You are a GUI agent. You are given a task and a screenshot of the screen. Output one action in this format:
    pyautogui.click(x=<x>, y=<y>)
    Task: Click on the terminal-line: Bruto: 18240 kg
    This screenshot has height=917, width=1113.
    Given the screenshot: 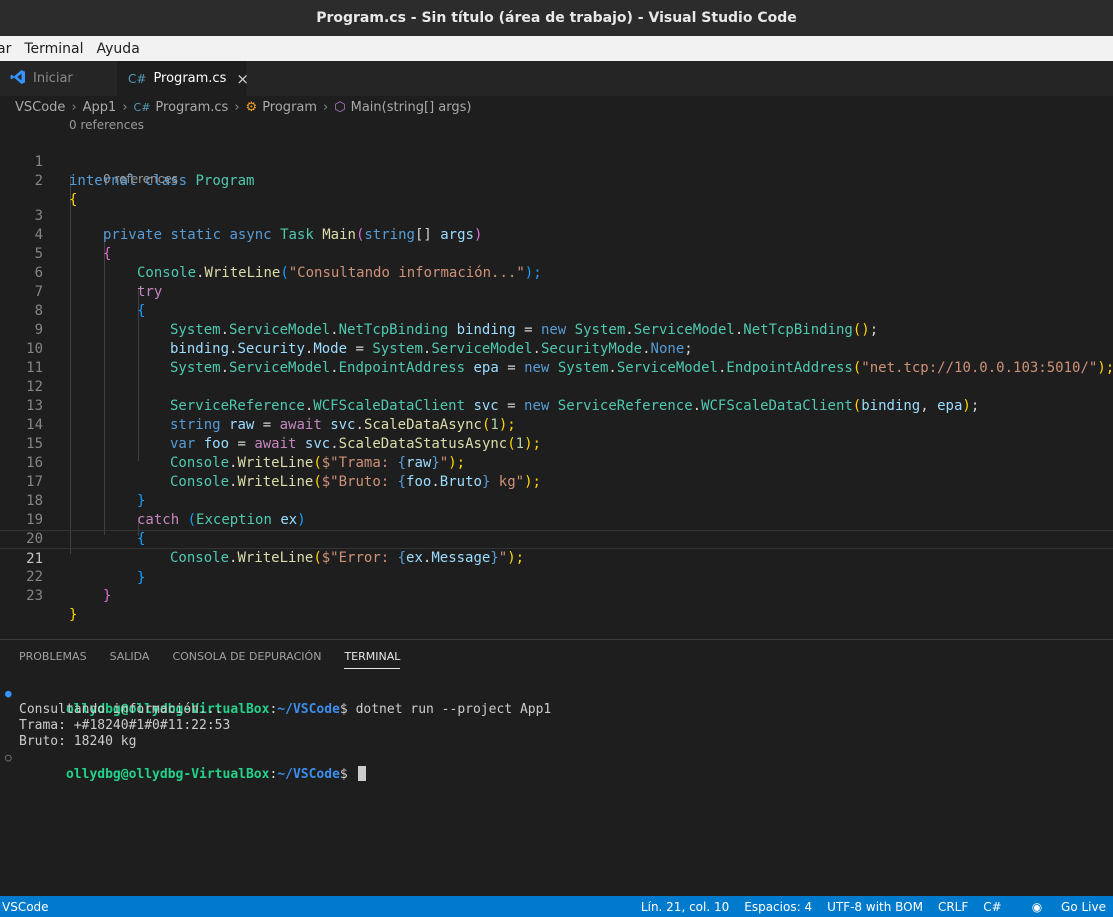 What is the action you would take?
    pyautogui.click(x=78, y=741)
    